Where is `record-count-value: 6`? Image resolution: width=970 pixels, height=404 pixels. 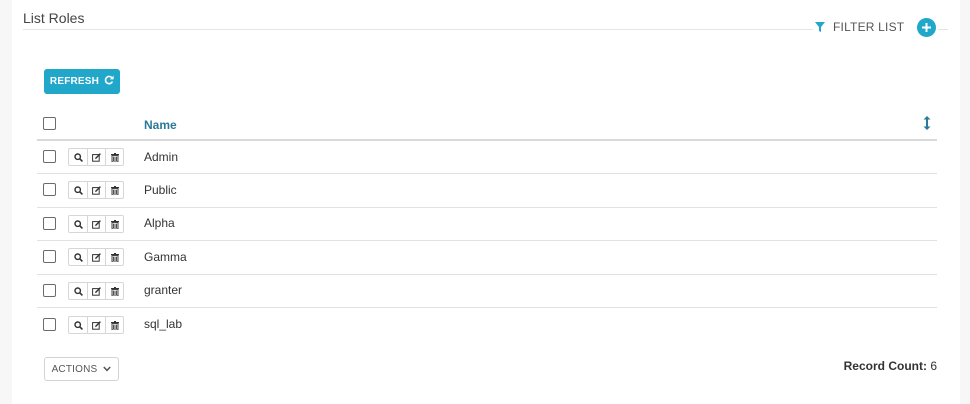 record-count-value: 6 is located at coordinates (933, 366).